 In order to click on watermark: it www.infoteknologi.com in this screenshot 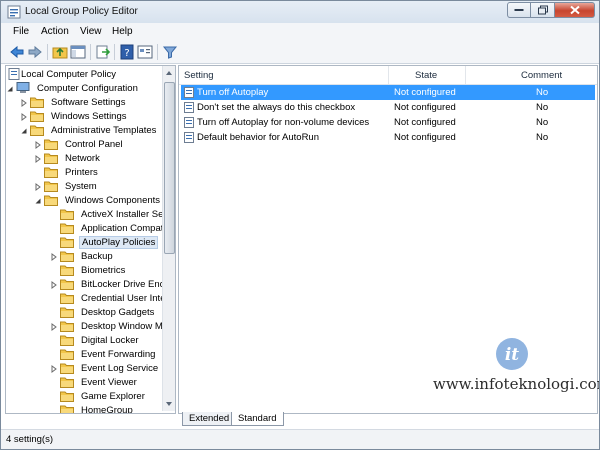, I will do `click(516, 367)`.